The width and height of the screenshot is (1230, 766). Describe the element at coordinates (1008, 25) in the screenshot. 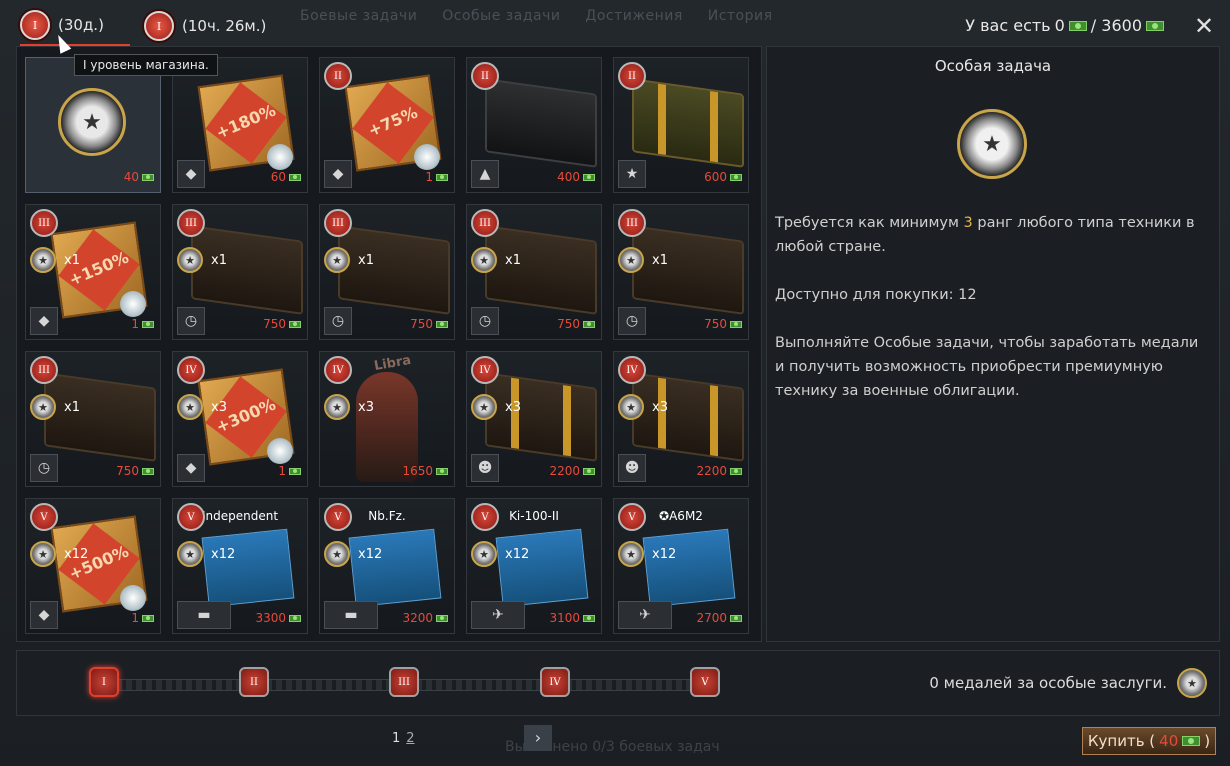

I see `balance-label: У вас есть` at that location.